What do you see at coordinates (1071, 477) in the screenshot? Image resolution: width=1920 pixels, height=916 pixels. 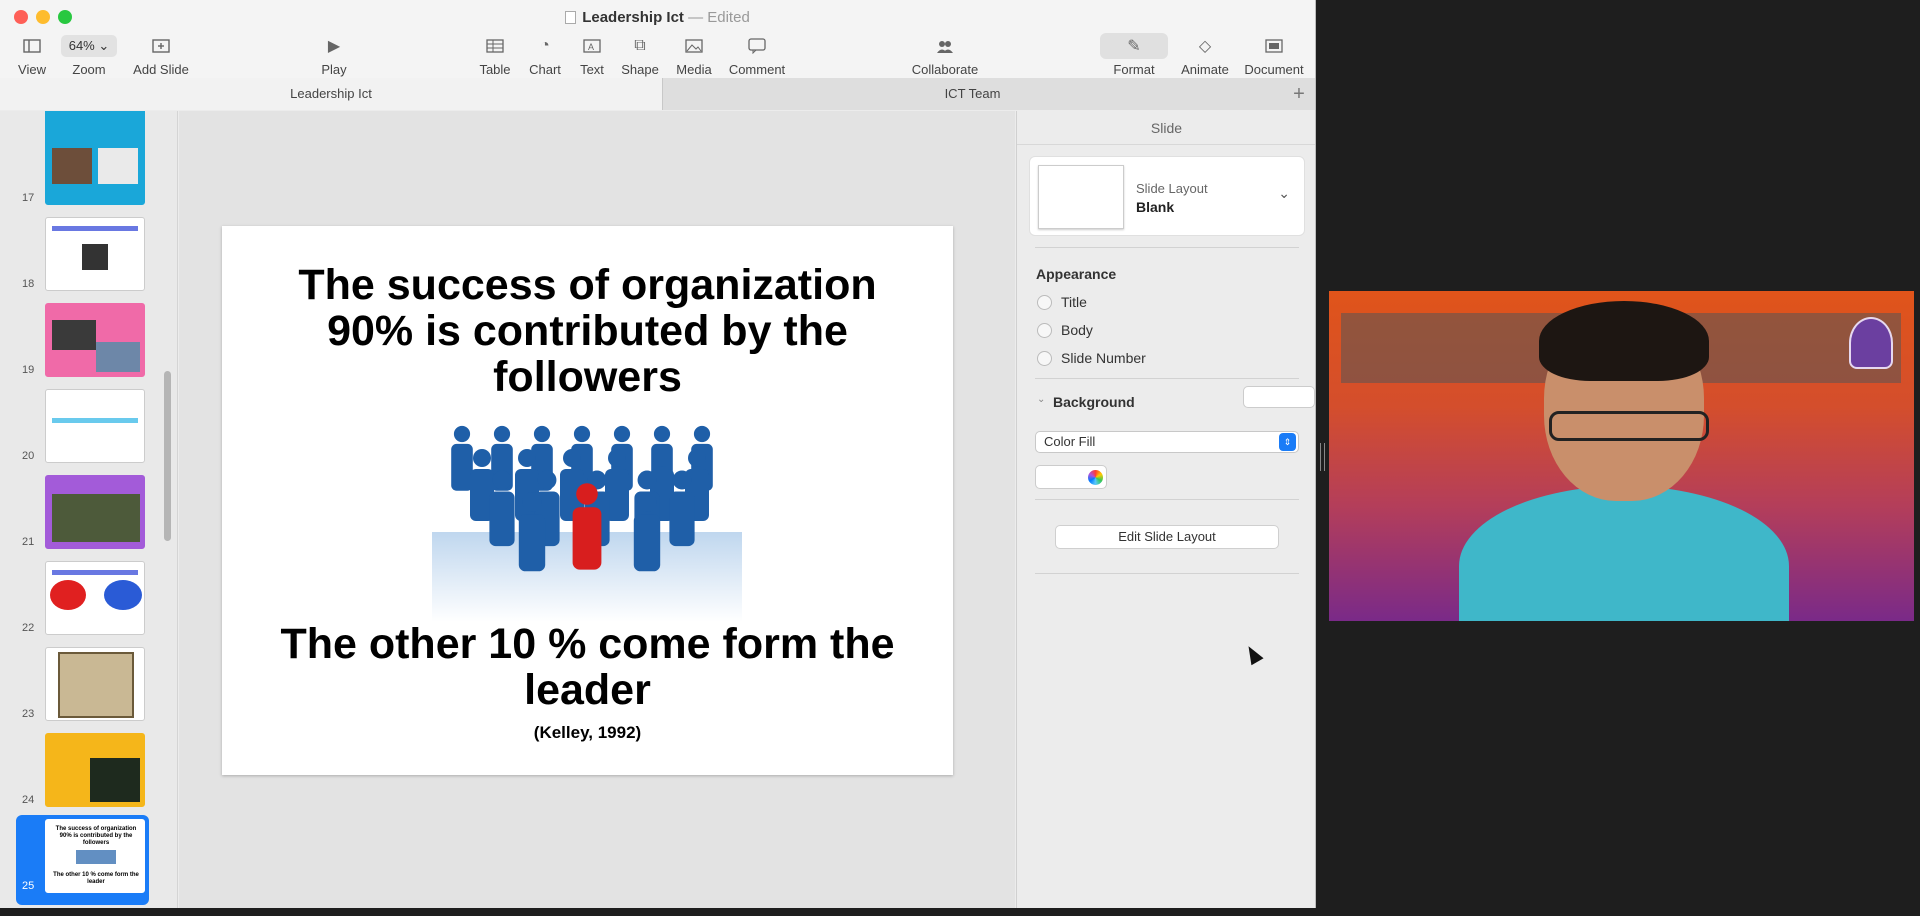 I see `fill-color-well` at bounding box center [1071, 477].